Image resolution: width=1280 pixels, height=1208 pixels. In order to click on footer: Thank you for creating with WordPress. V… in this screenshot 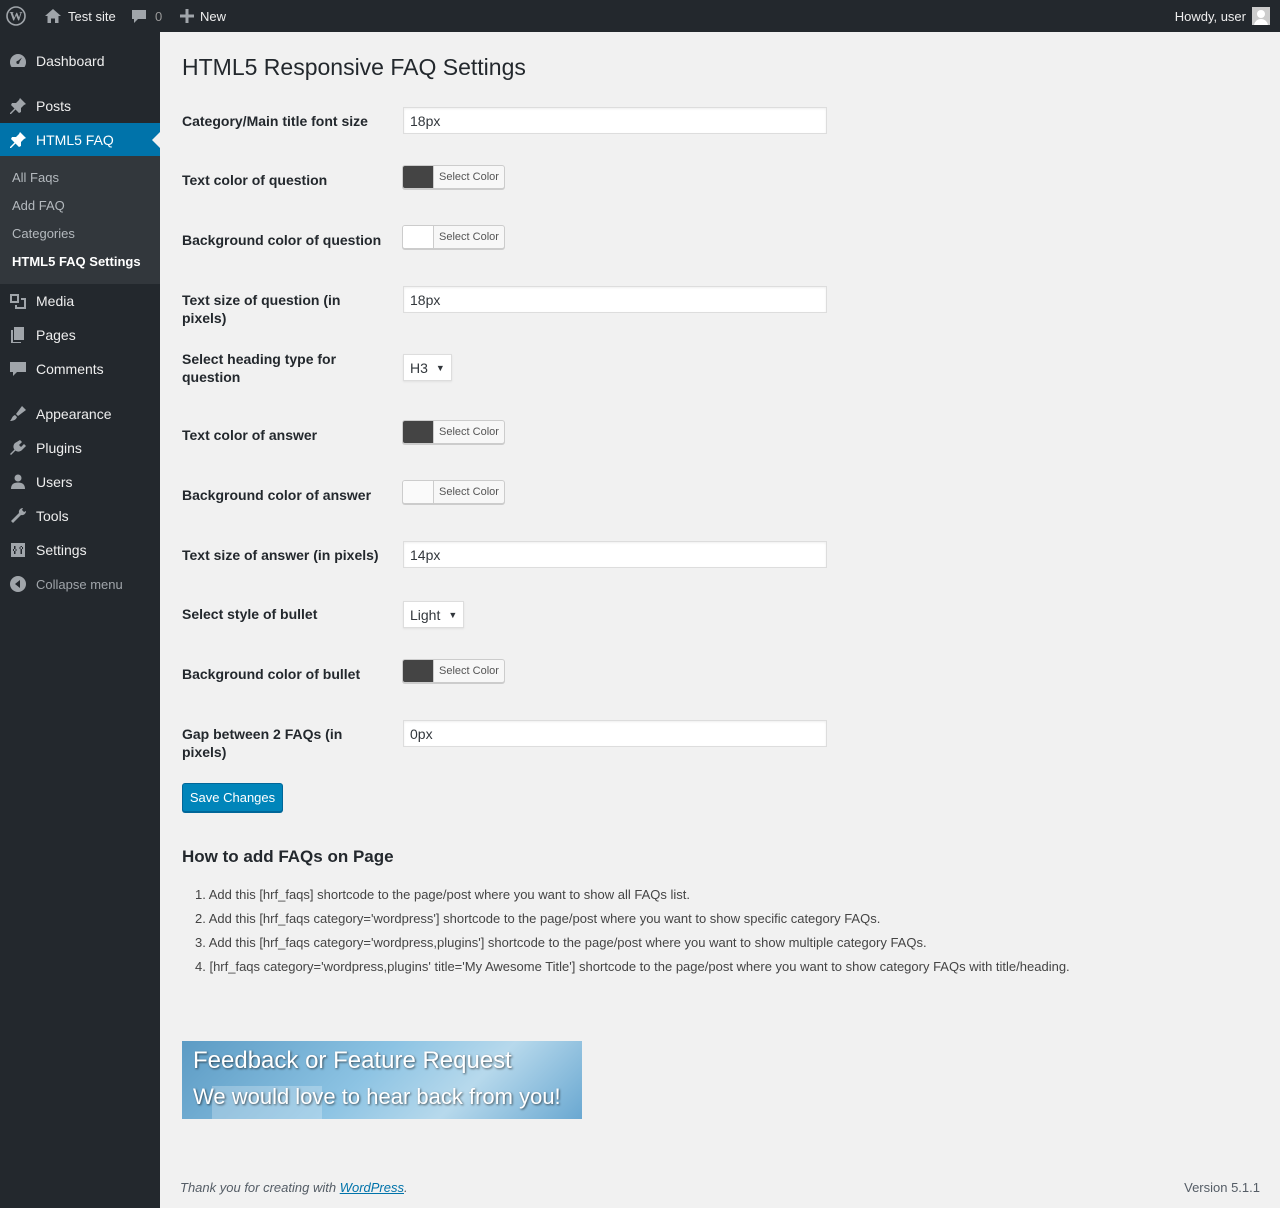, I will do `click(720, 1189)`.